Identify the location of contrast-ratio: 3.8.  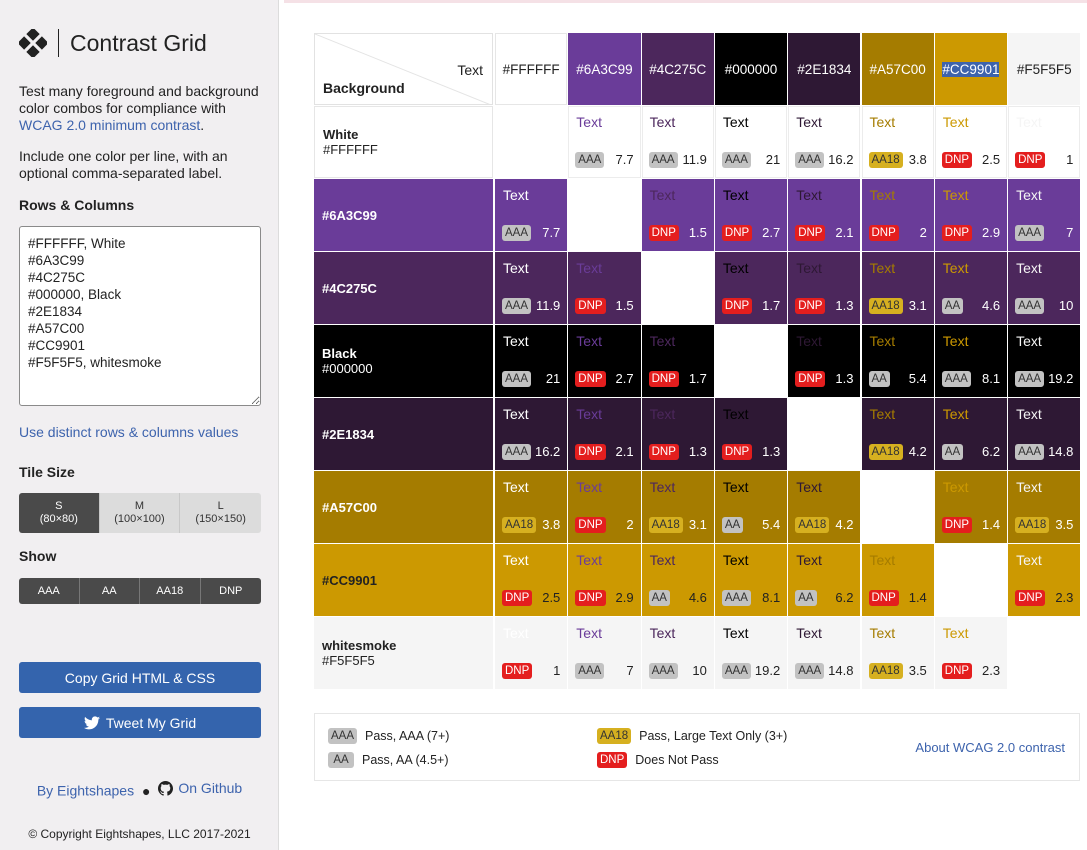
(551, 524).